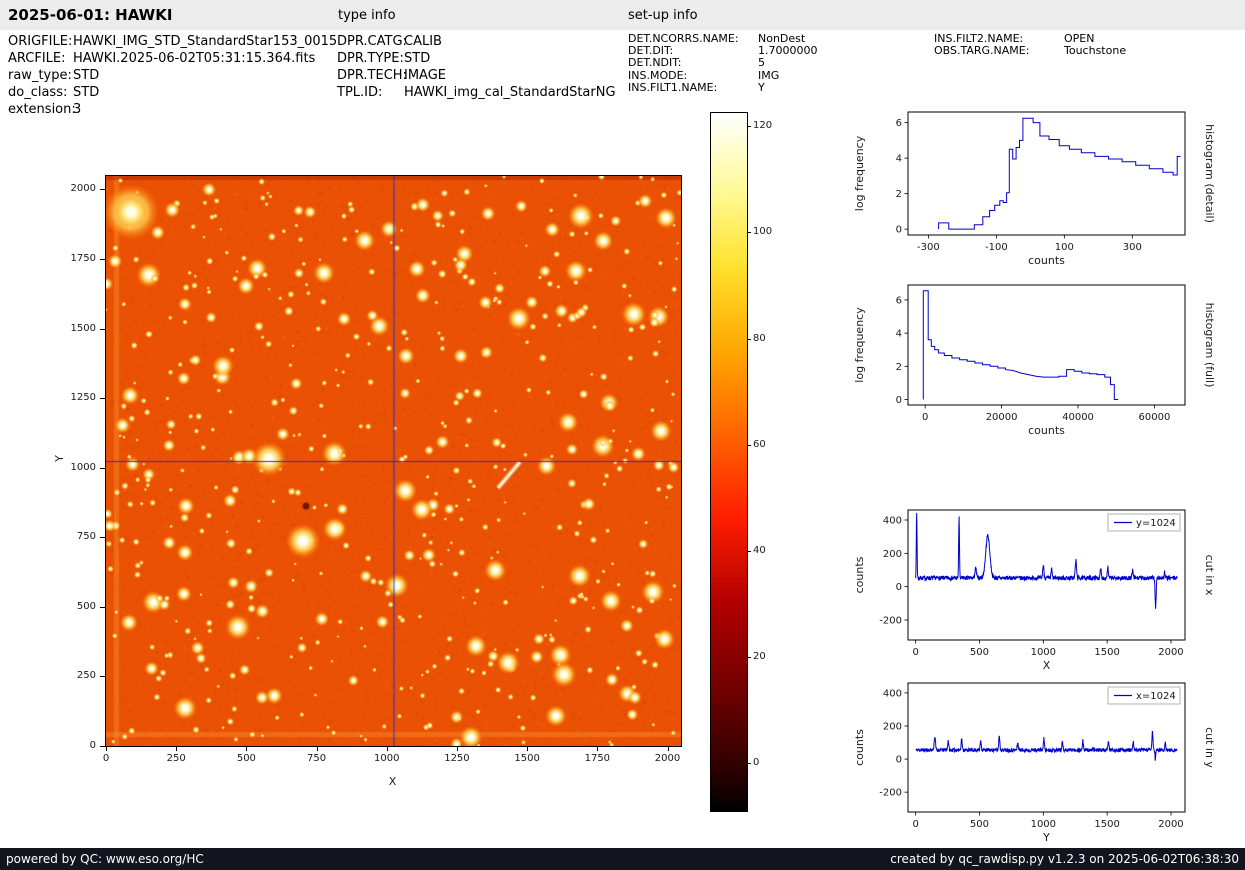 The image size is (1245, 870). Describe the element at coordinates (723, 87) in the screenshot. I see `info-row: INS.FILT1.NAME: Y` at that location.